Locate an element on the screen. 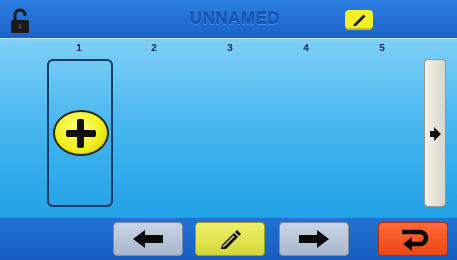  plus-icon is located at coordinates (81, 133).